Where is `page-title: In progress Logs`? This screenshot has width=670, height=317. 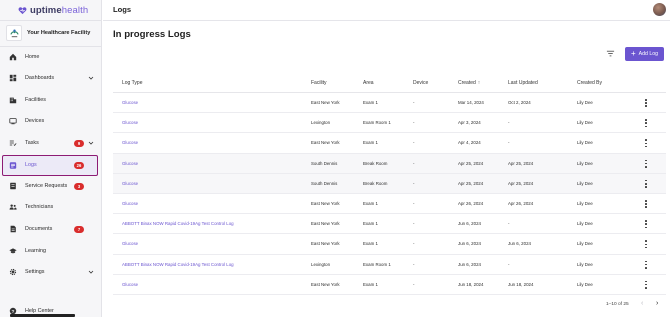
page-title: In progress Logs is located at coordinates (152, 34).